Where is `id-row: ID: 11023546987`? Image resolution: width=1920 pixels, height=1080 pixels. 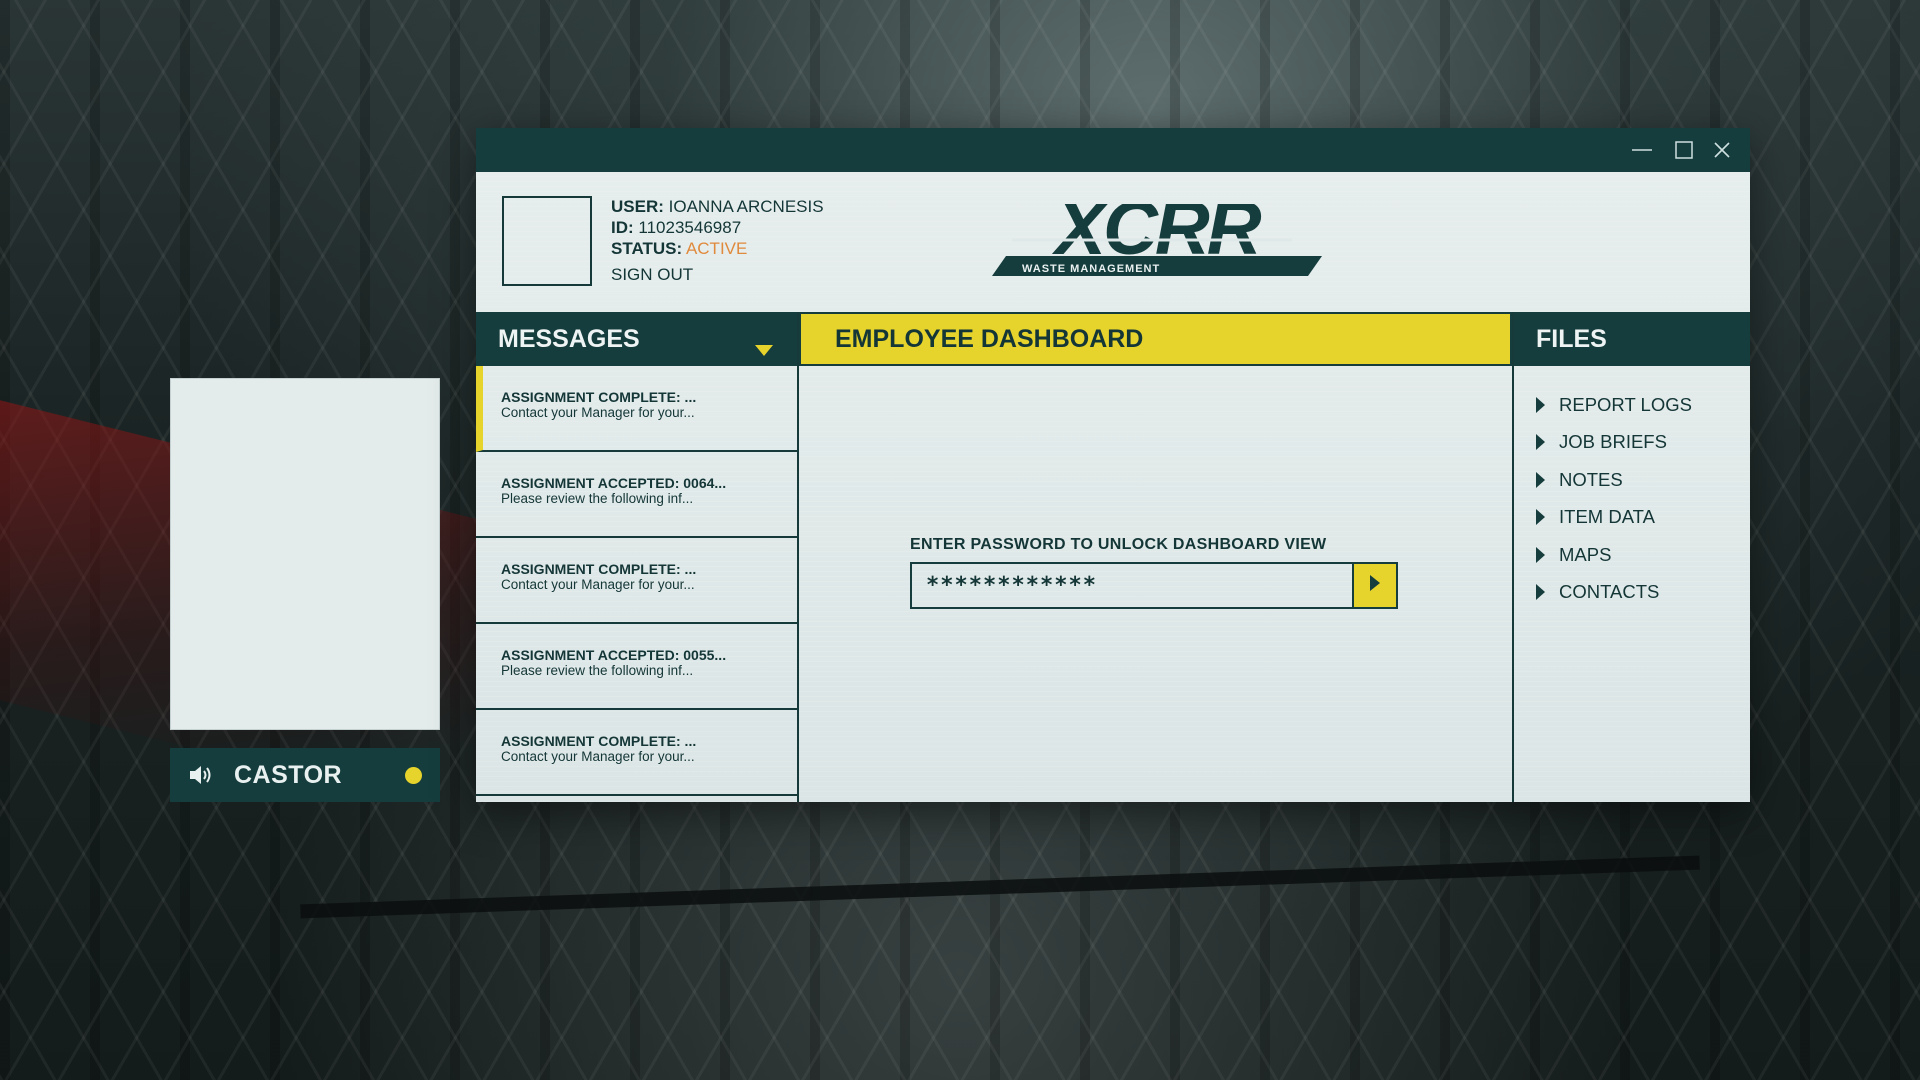 id-row: ID: 11023546987 is located at coordinates (717, 227).